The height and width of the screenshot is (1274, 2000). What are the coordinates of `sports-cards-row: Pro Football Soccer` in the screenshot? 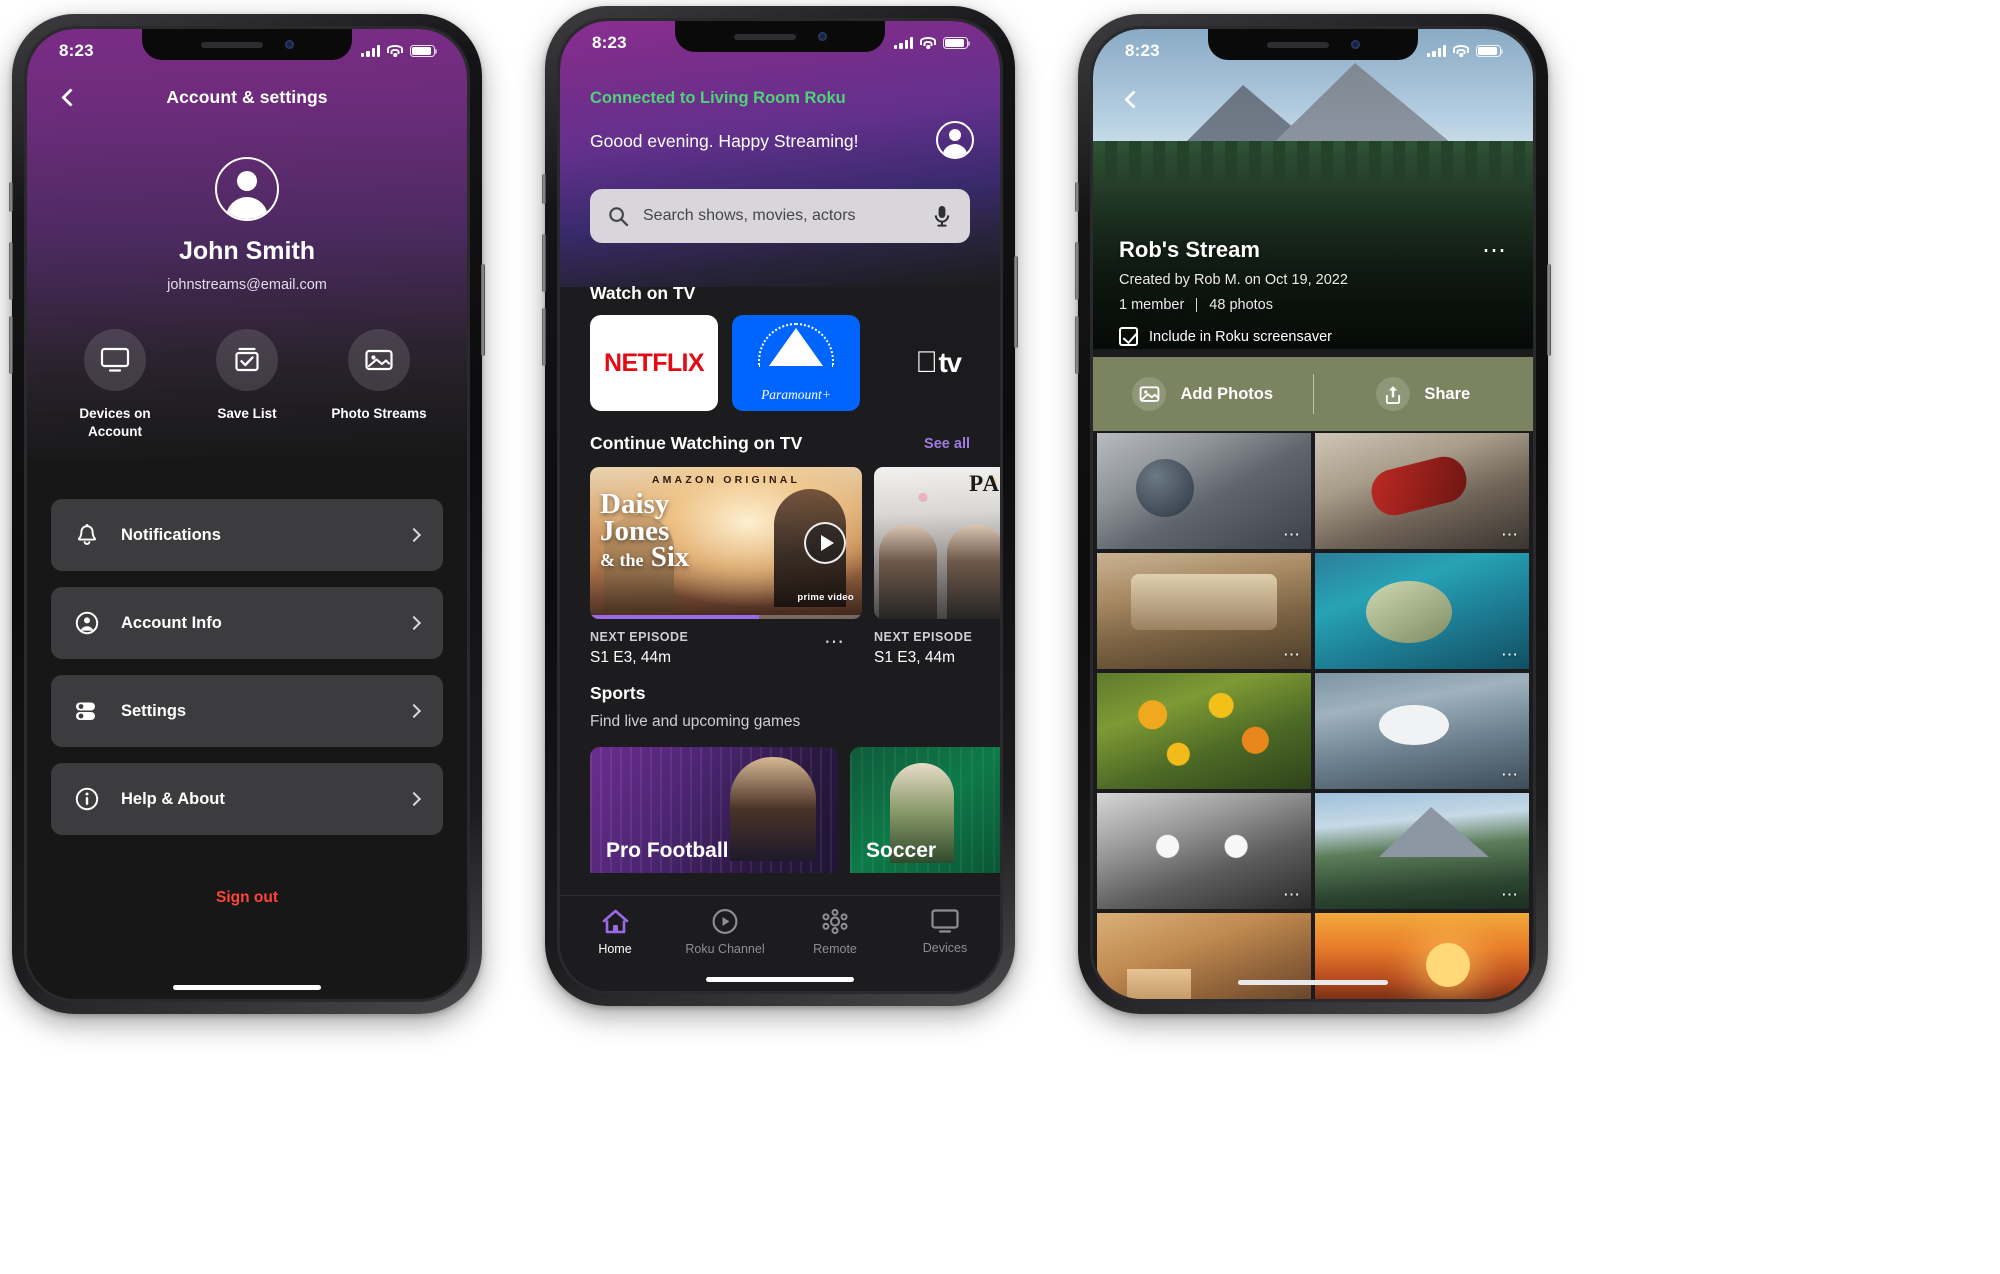 It's located at (795, 810).